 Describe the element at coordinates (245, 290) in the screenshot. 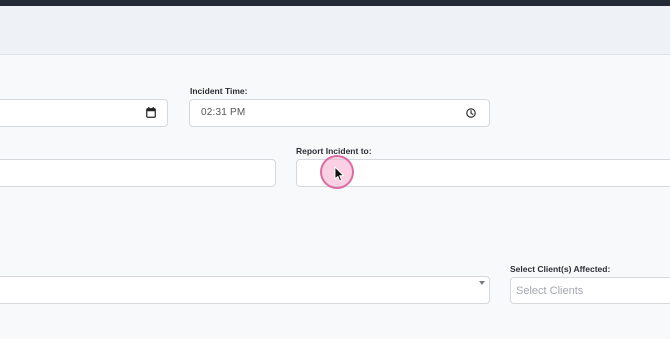

I see `left-dropdown-select` at that location.